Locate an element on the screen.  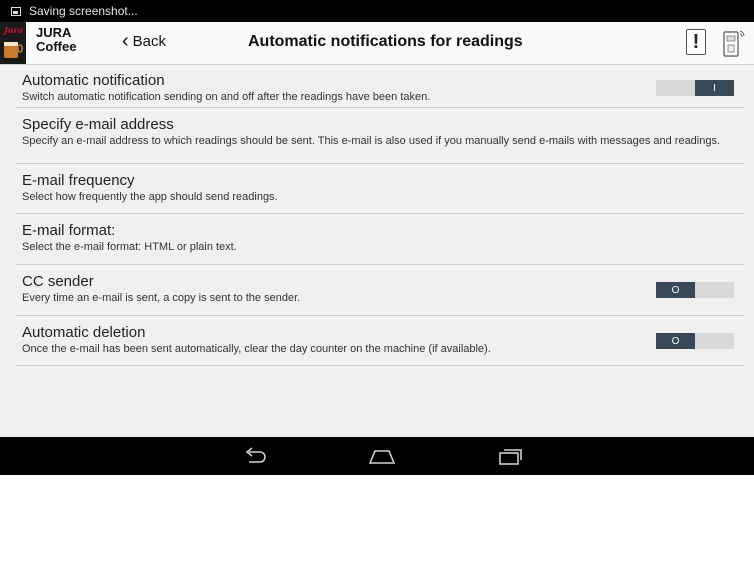
navigation-bar is located at coordinates (377, 456).